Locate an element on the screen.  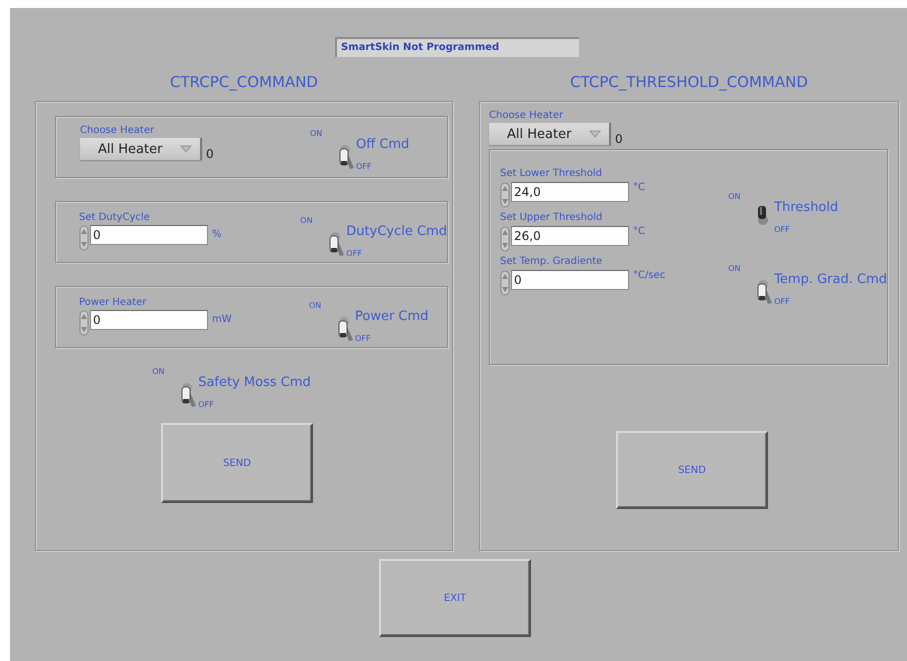
toggle-label: Power Cmd is located at coordinates (391, 316).